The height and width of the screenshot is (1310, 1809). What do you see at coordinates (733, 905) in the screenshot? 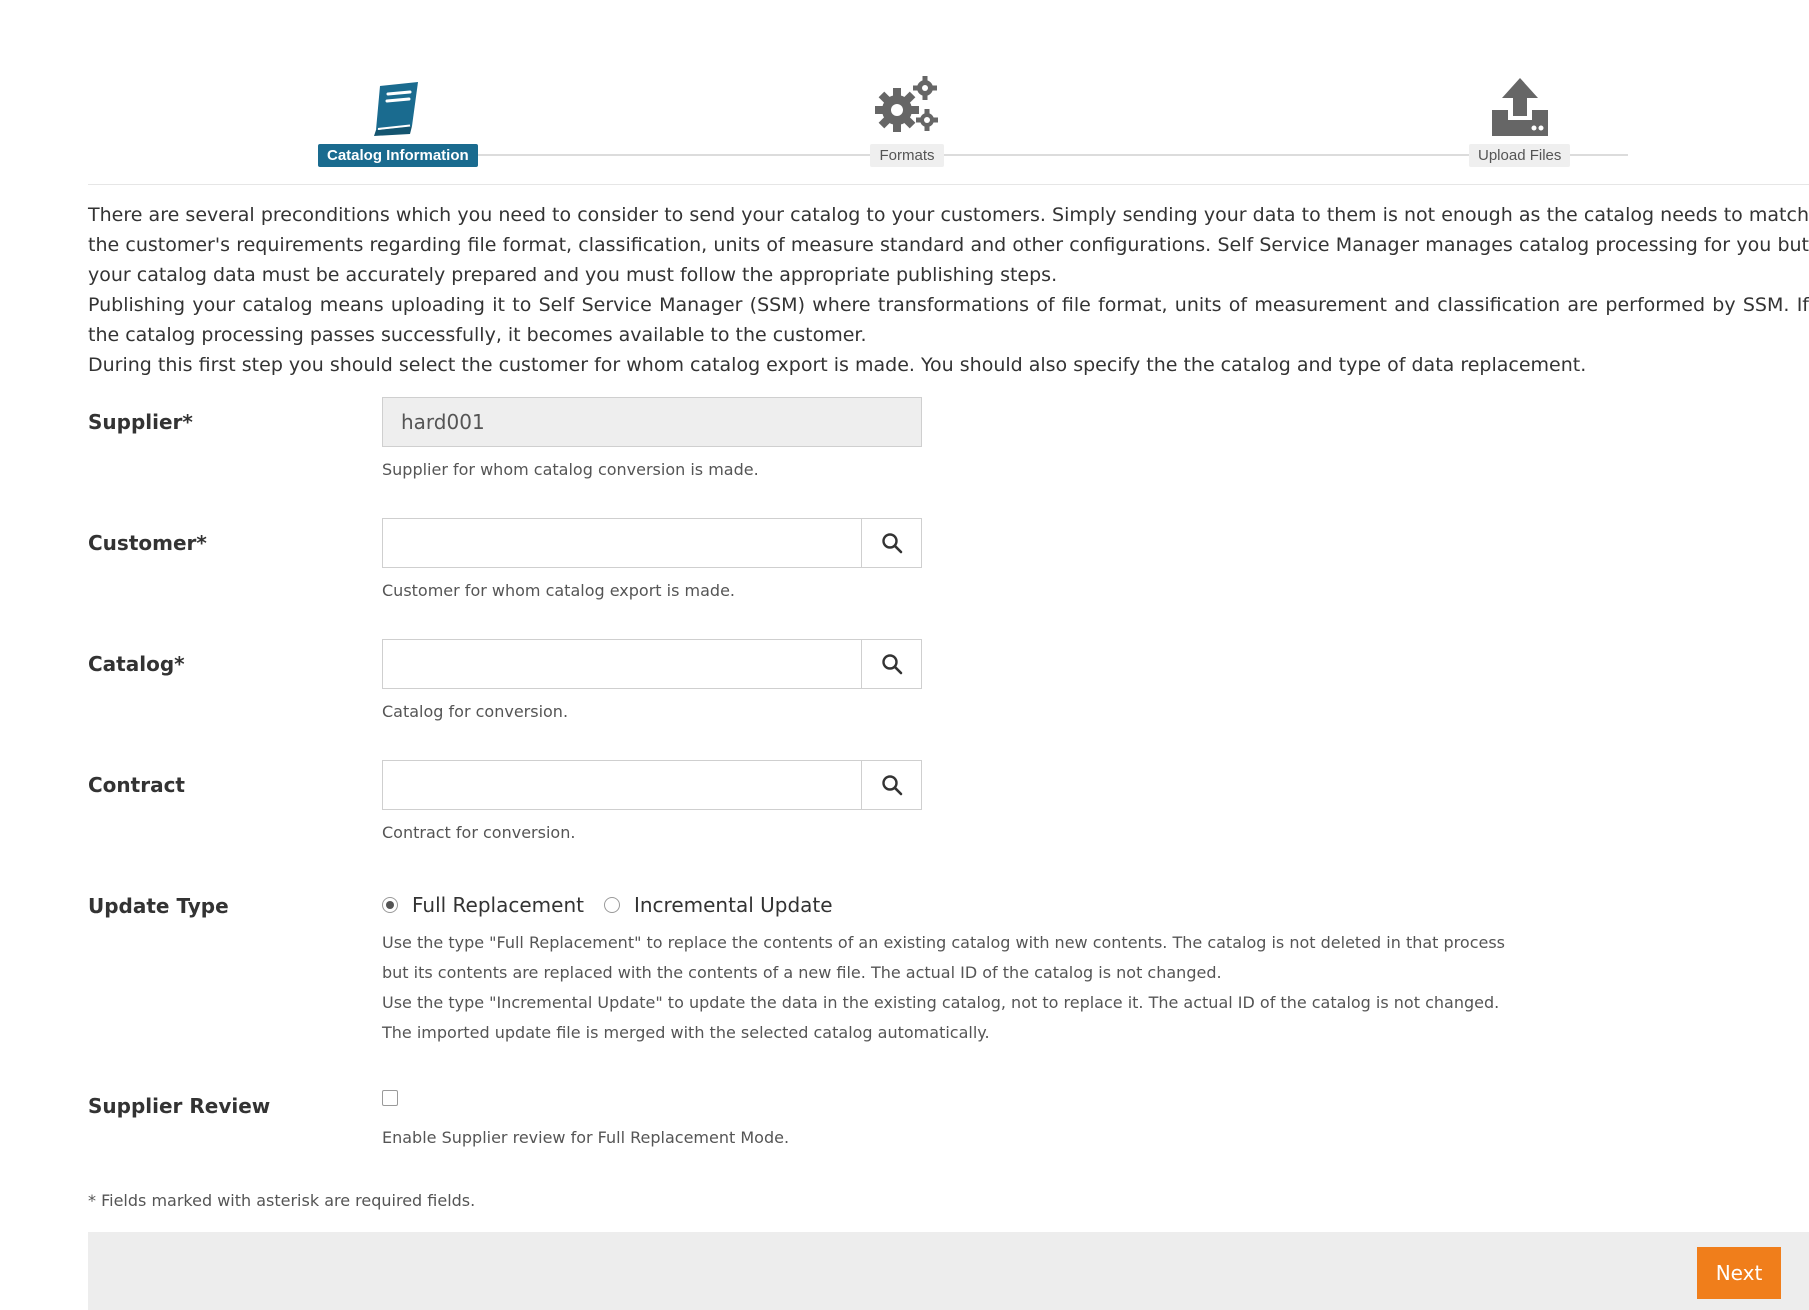
I see `incremental-update-label: Incremental Update` at bounding box center [733, 905].